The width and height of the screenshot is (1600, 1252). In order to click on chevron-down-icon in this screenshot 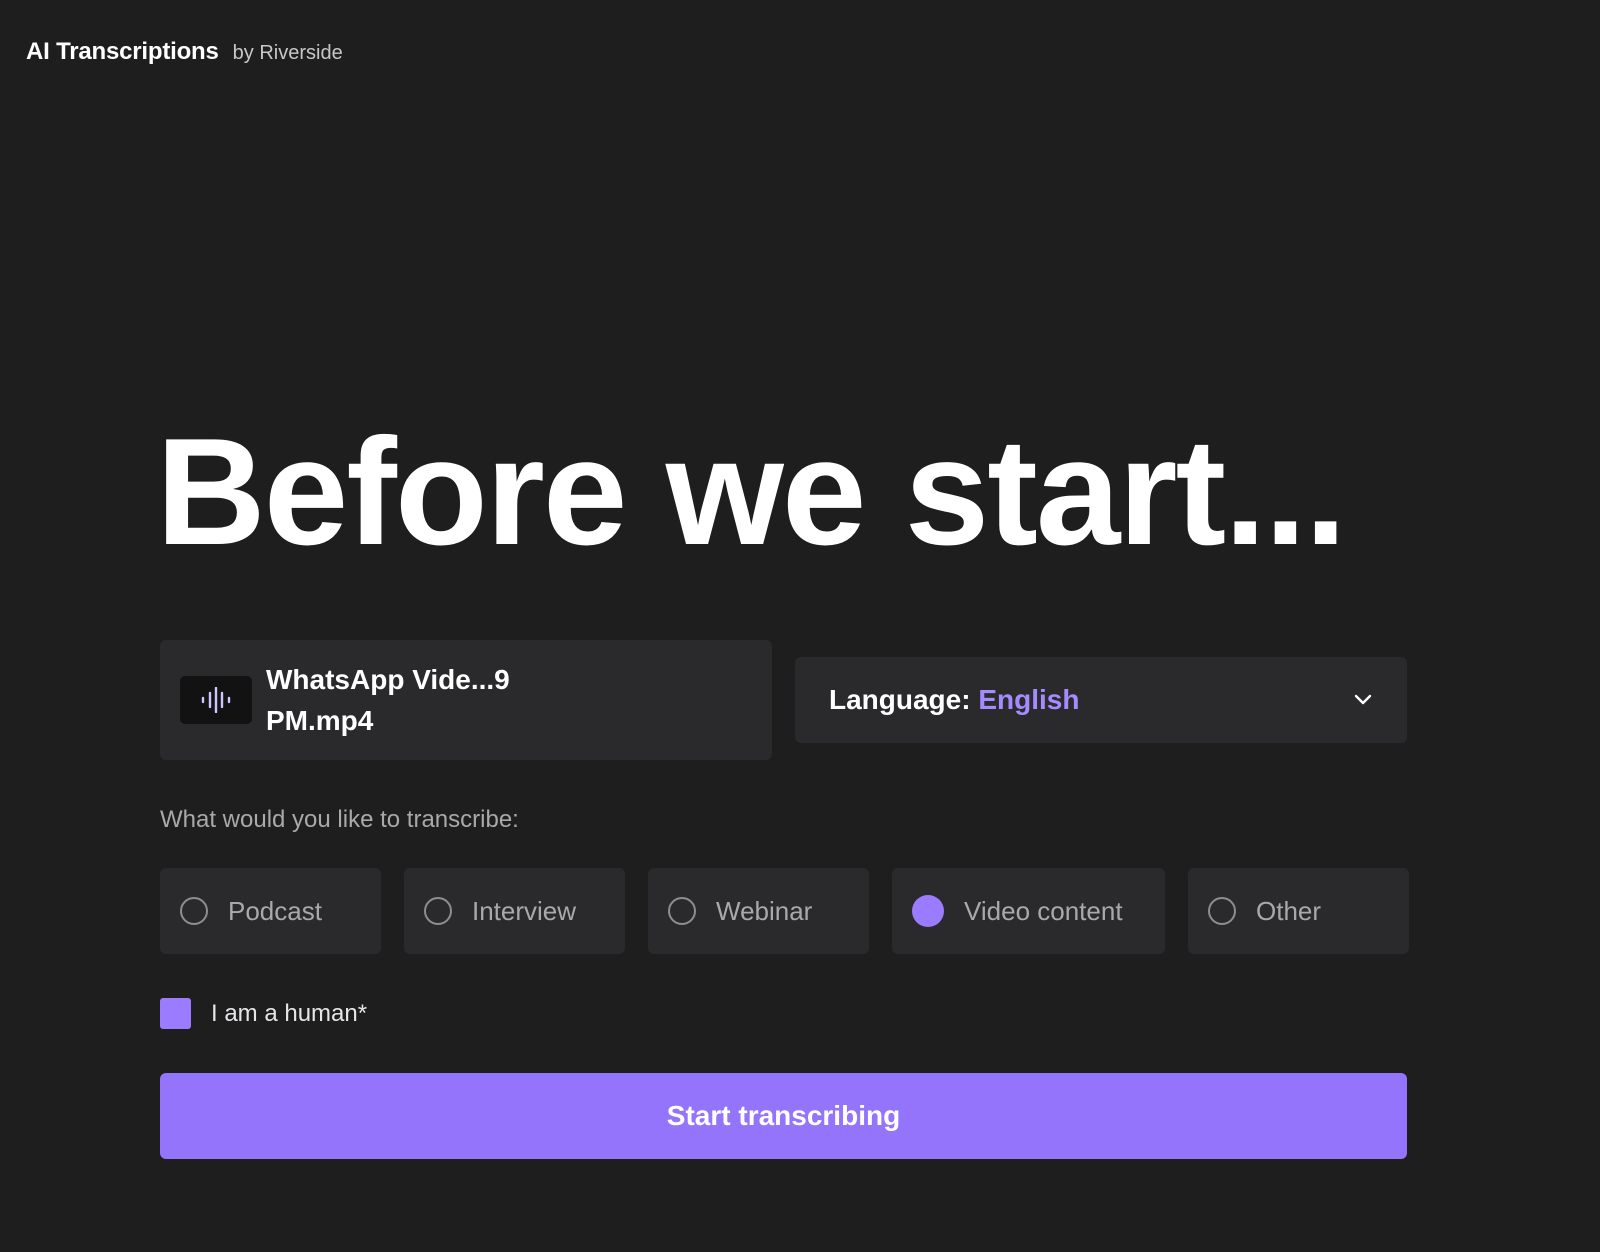, I will do `click(1363, 700)`.